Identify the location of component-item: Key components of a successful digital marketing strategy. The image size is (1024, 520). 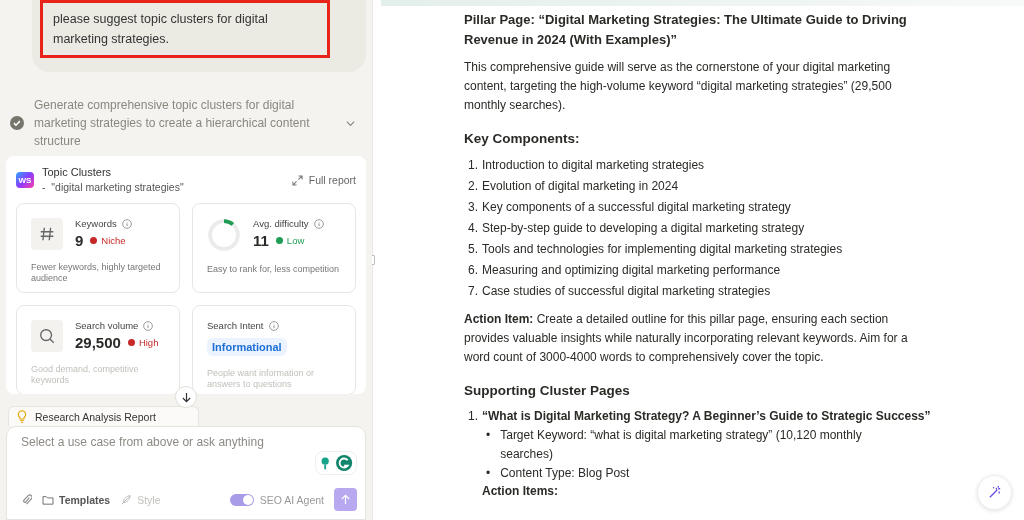
(636, 207).